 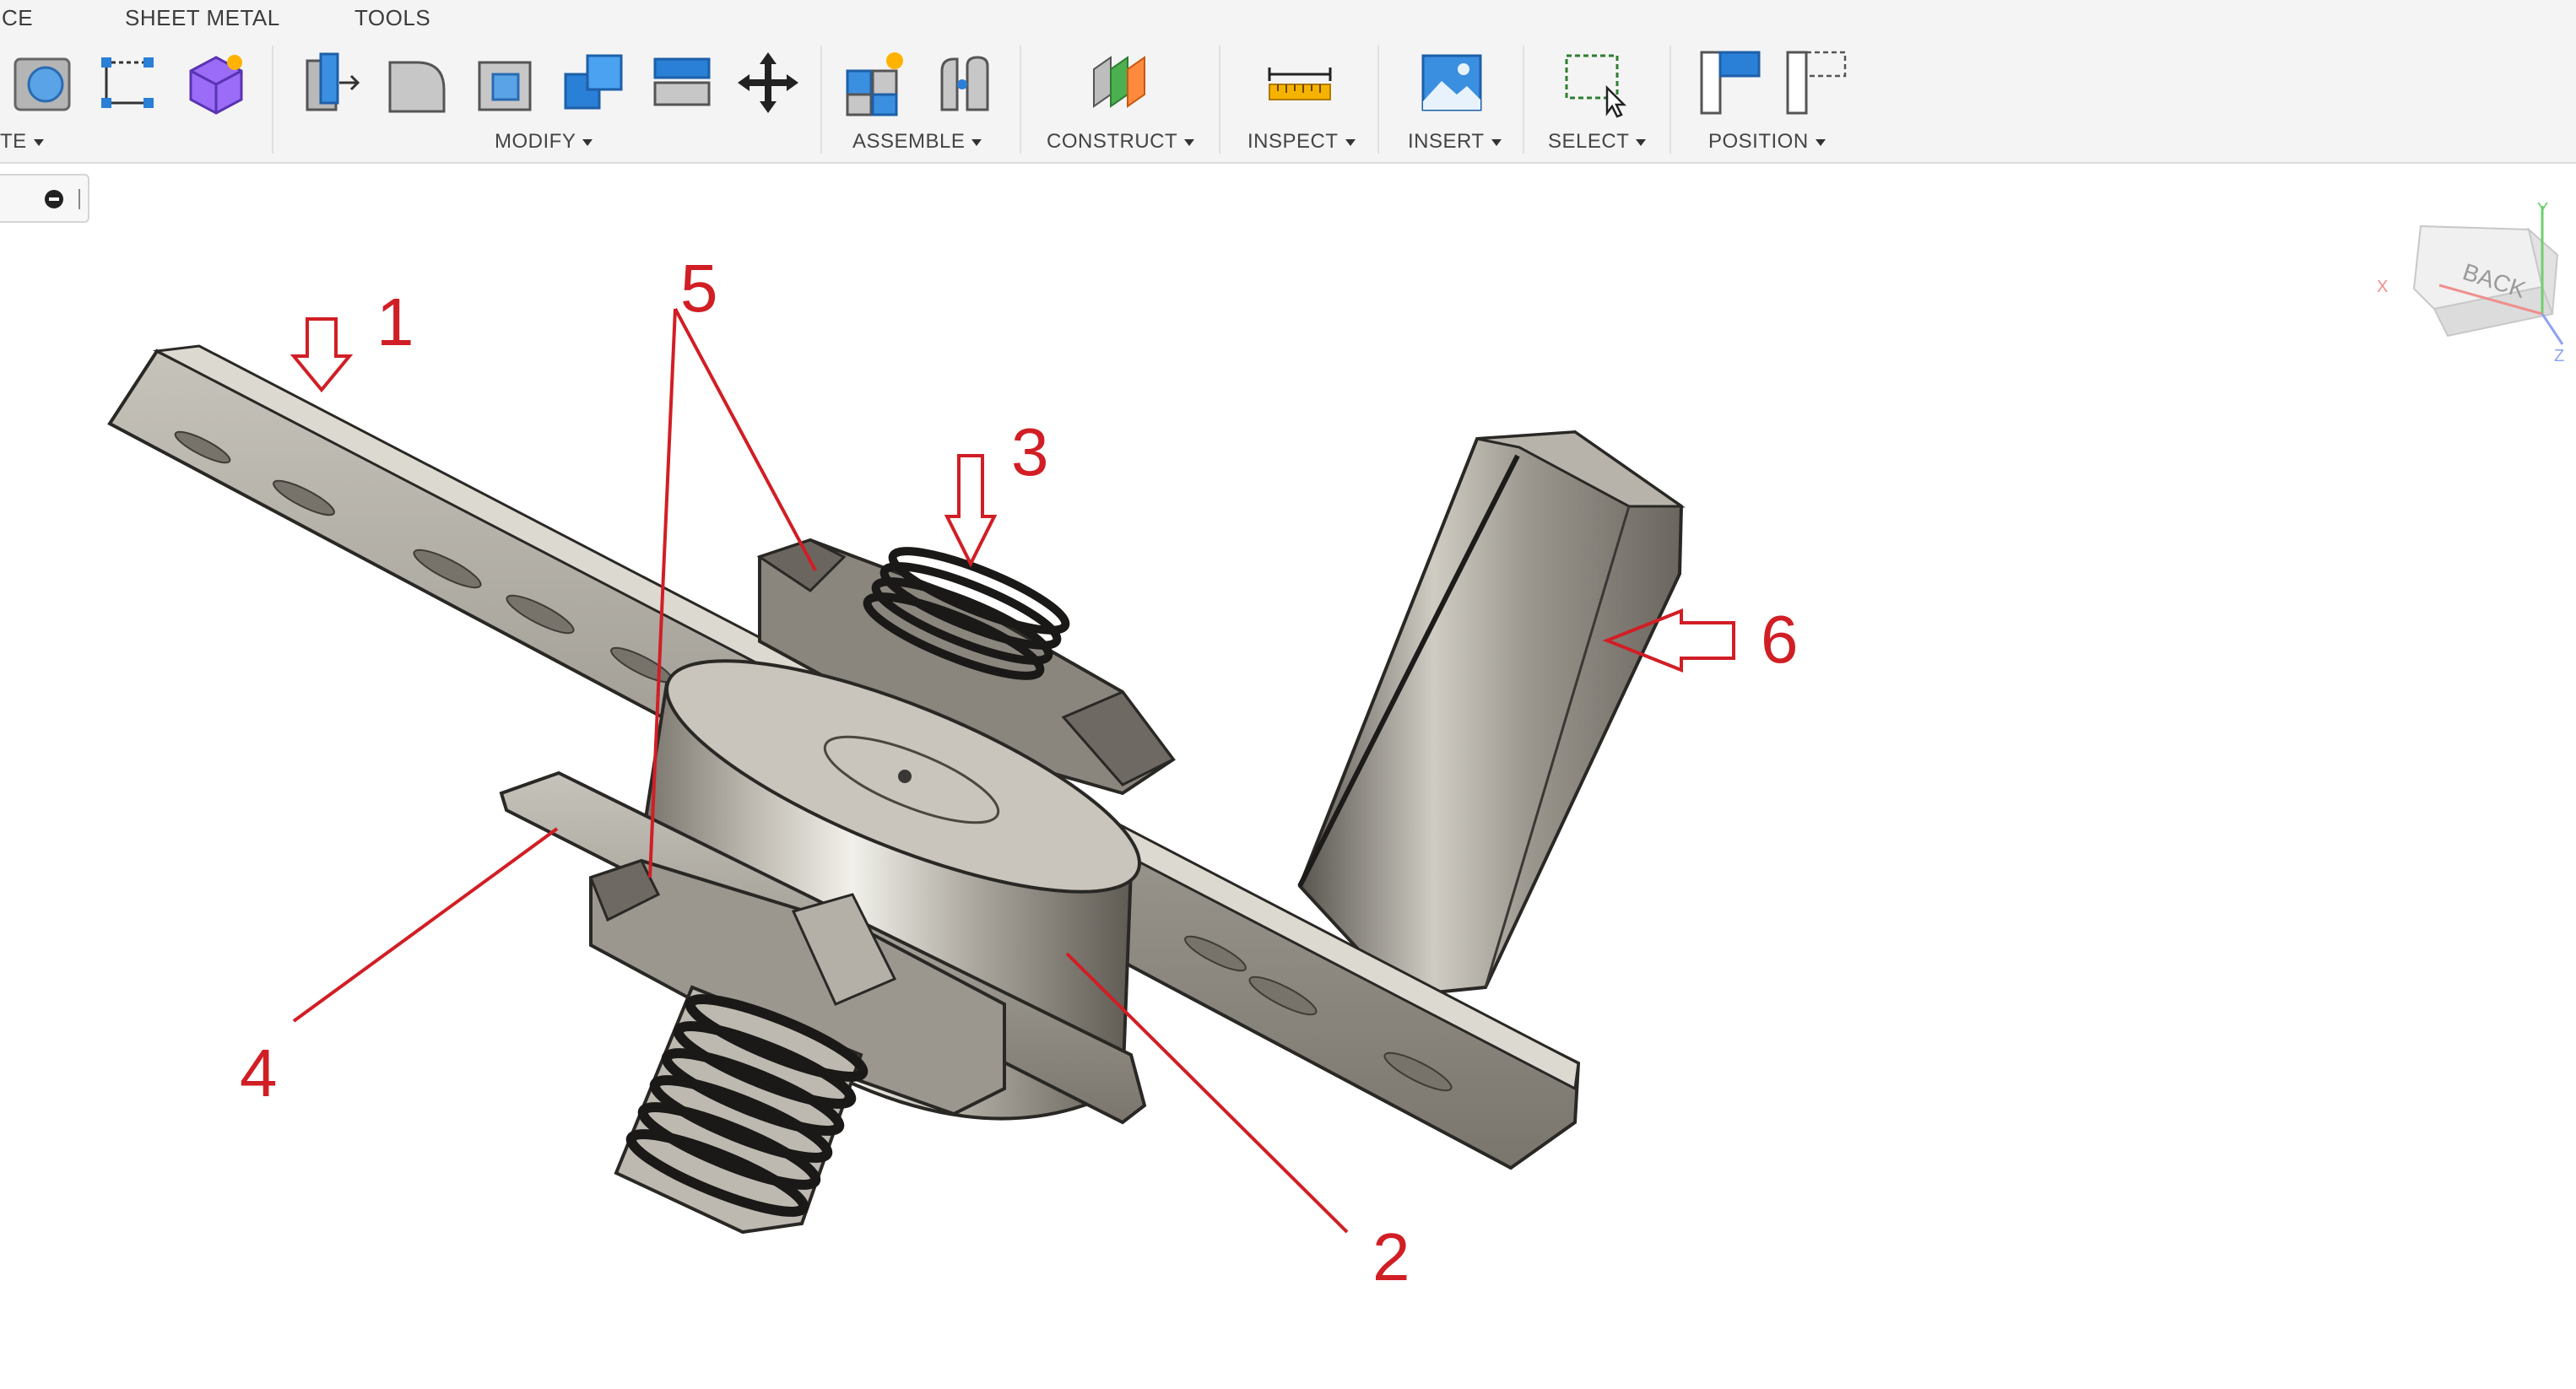 I want to click on insert-caret-icon, so click(x=1496, y=142).